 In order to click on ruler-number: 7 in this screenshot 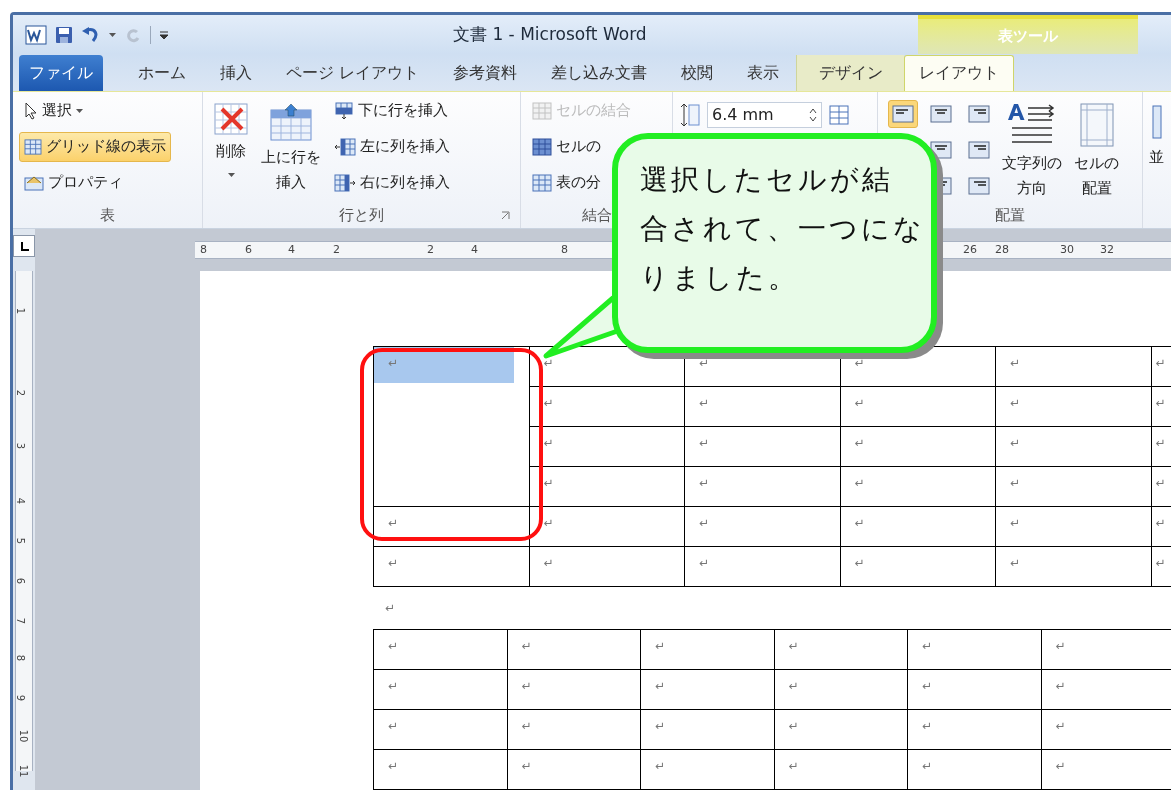, I will do `click(20, 621)`.